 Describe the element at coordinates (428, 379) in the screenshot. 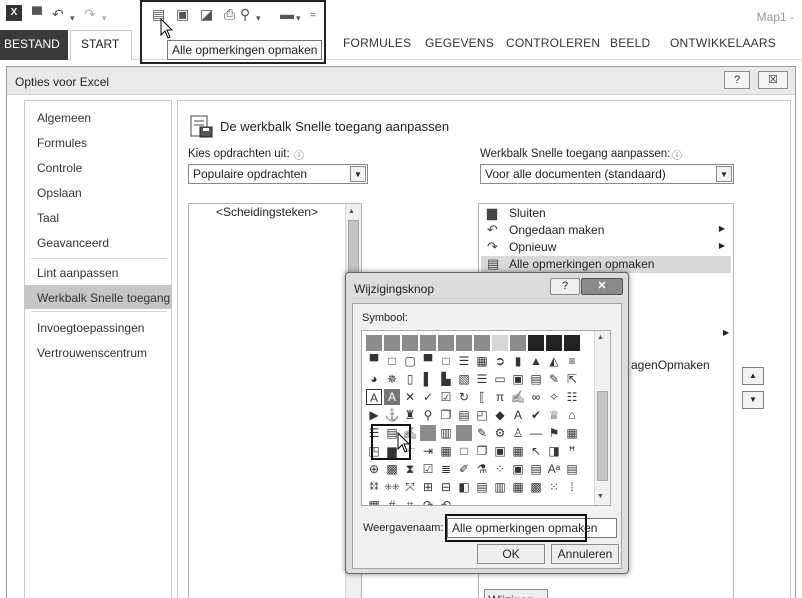

I see `column-icon: ▌` at that location.